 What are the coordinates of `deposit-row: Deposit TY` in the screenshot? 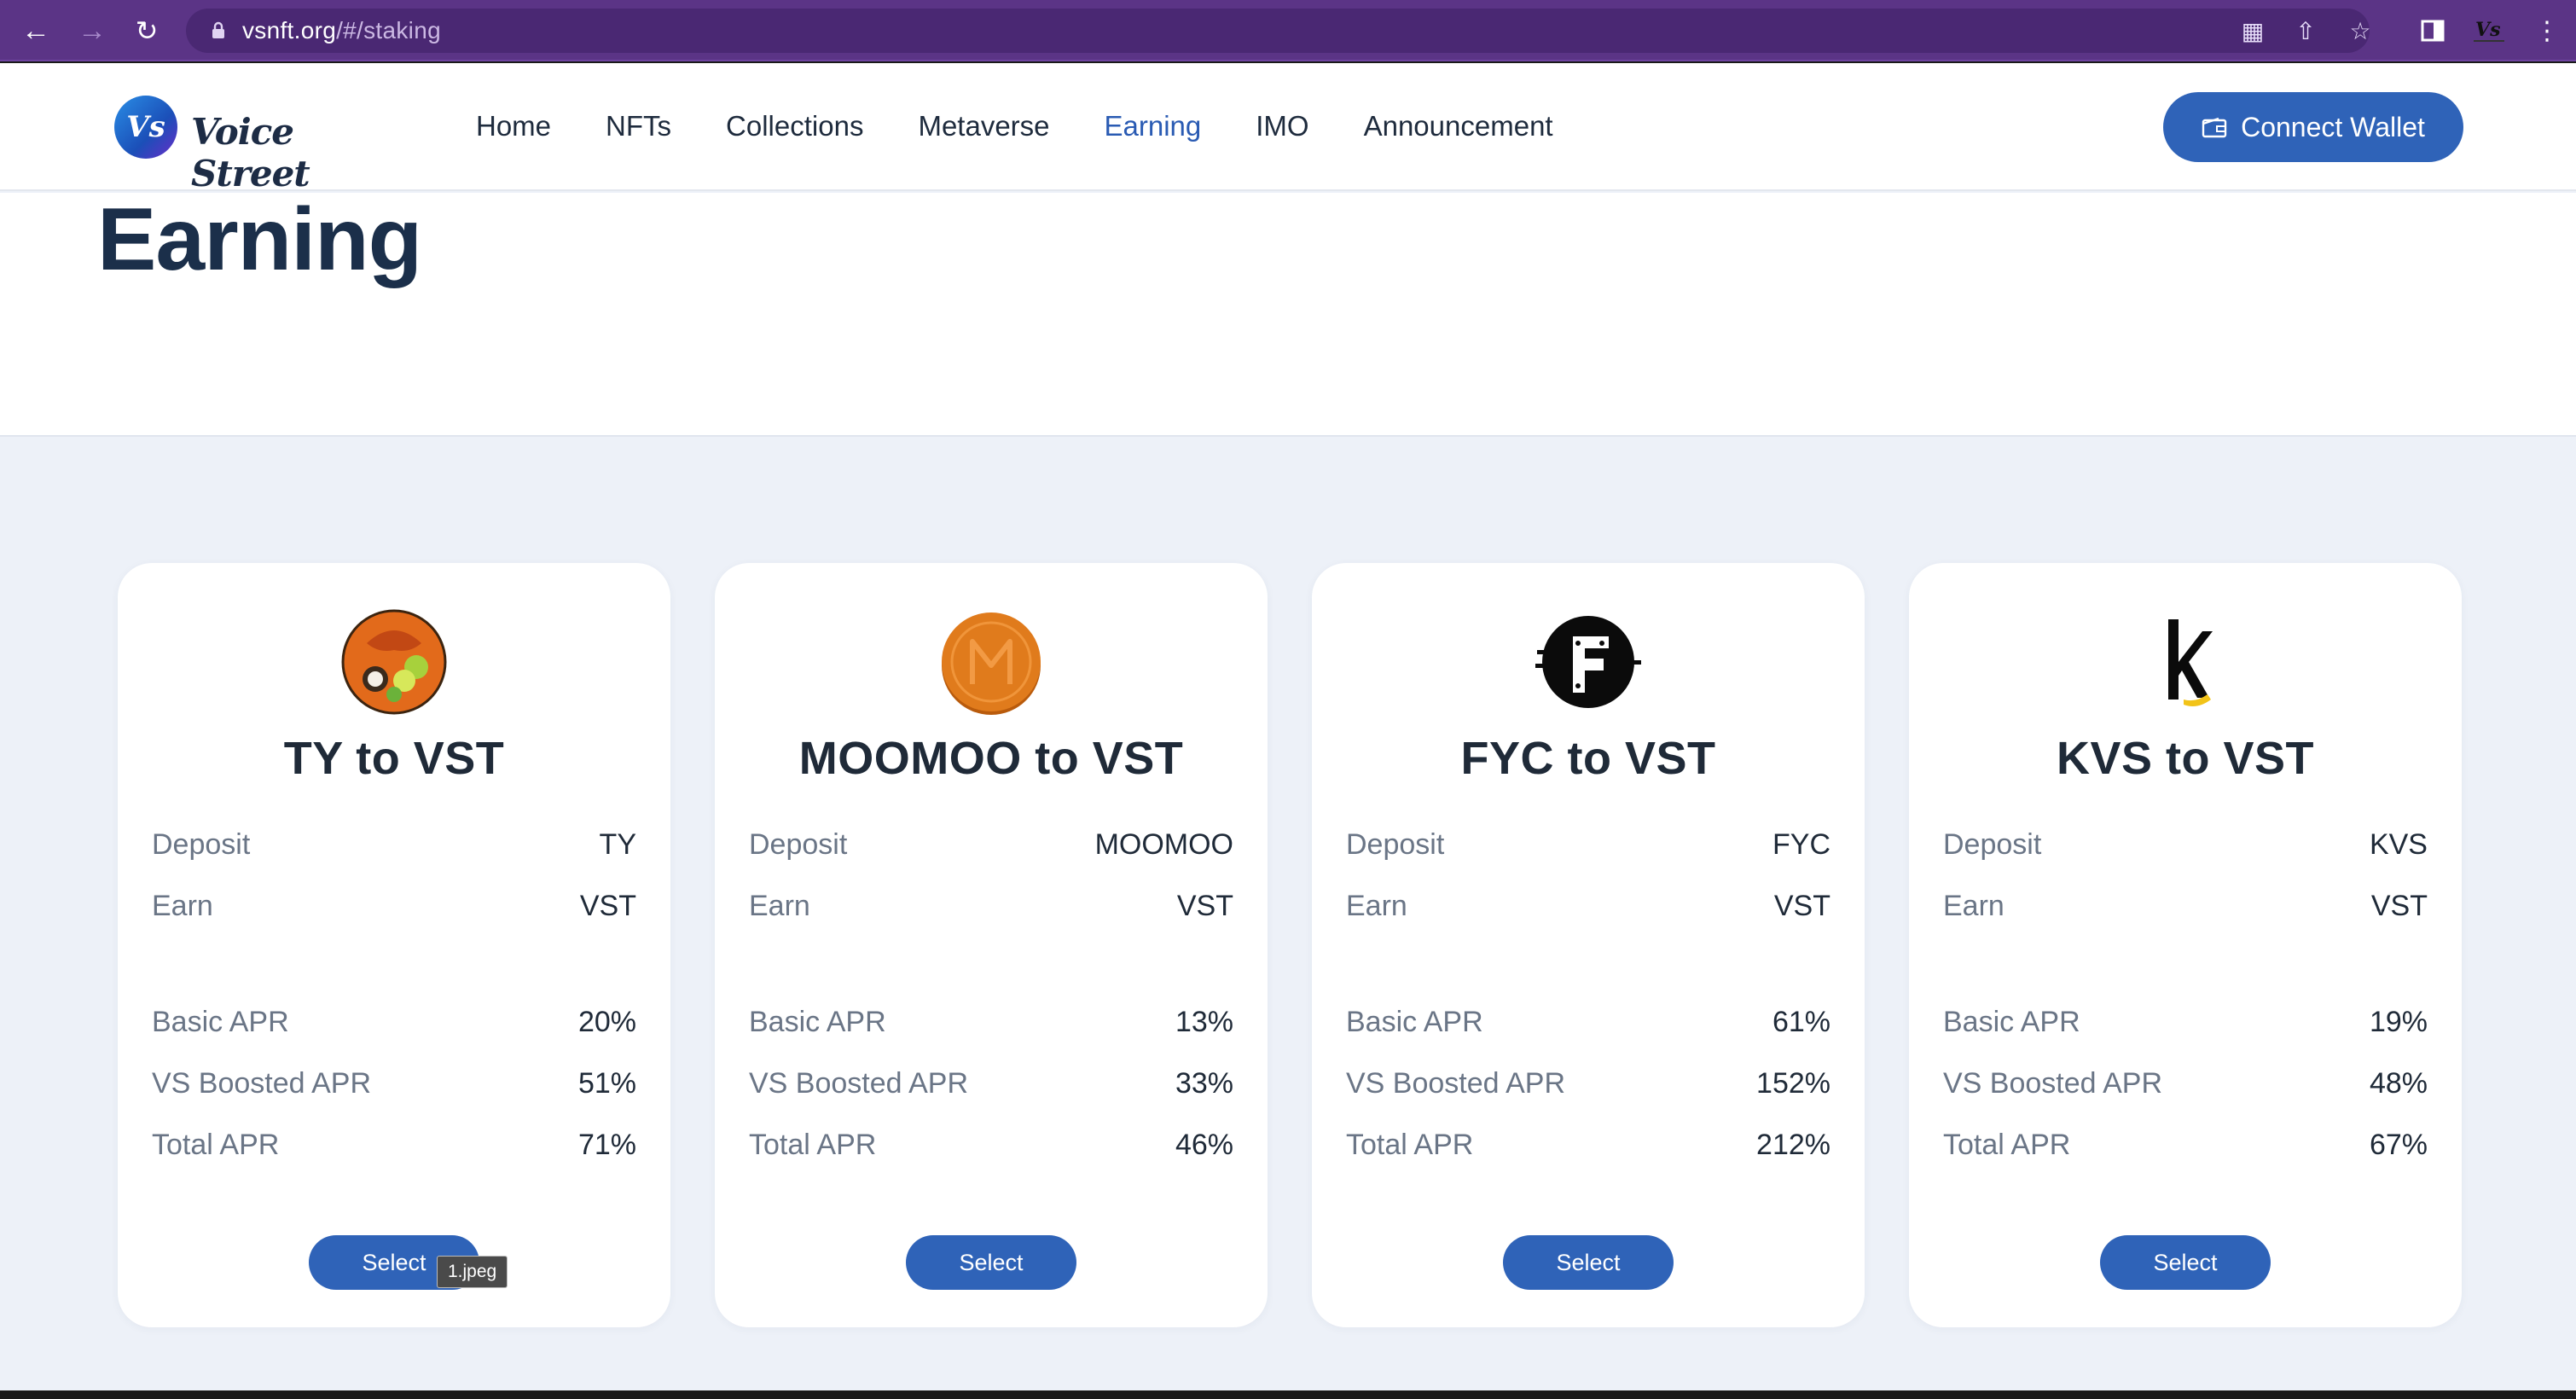 It's located at (394, 844).